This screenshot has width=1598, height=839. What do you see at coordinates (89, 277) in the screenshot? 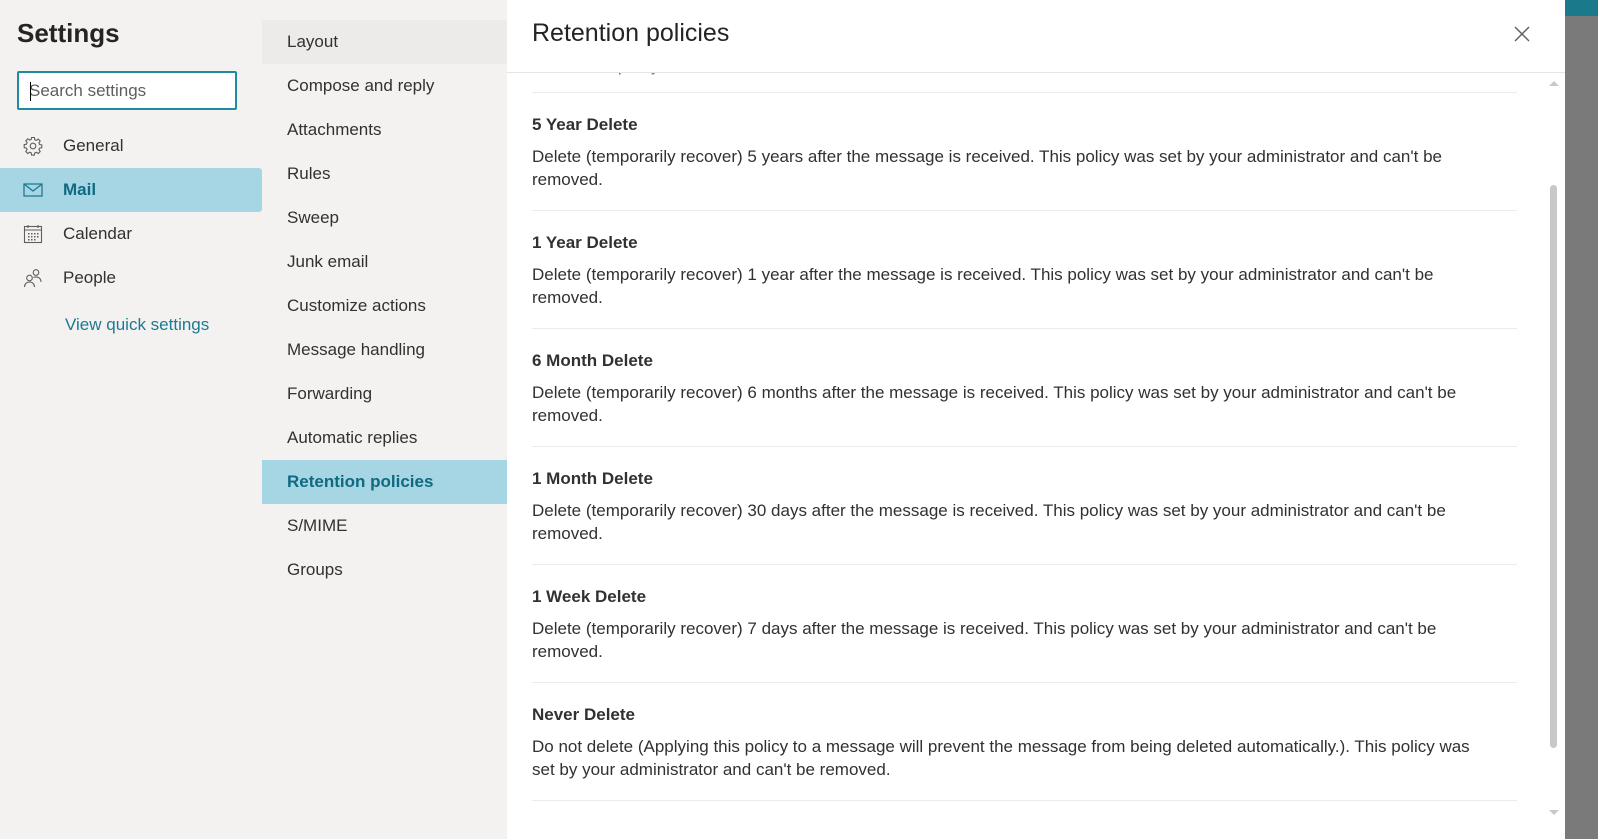
I see `nav-item-label: People` at bounding box center [89, 277].